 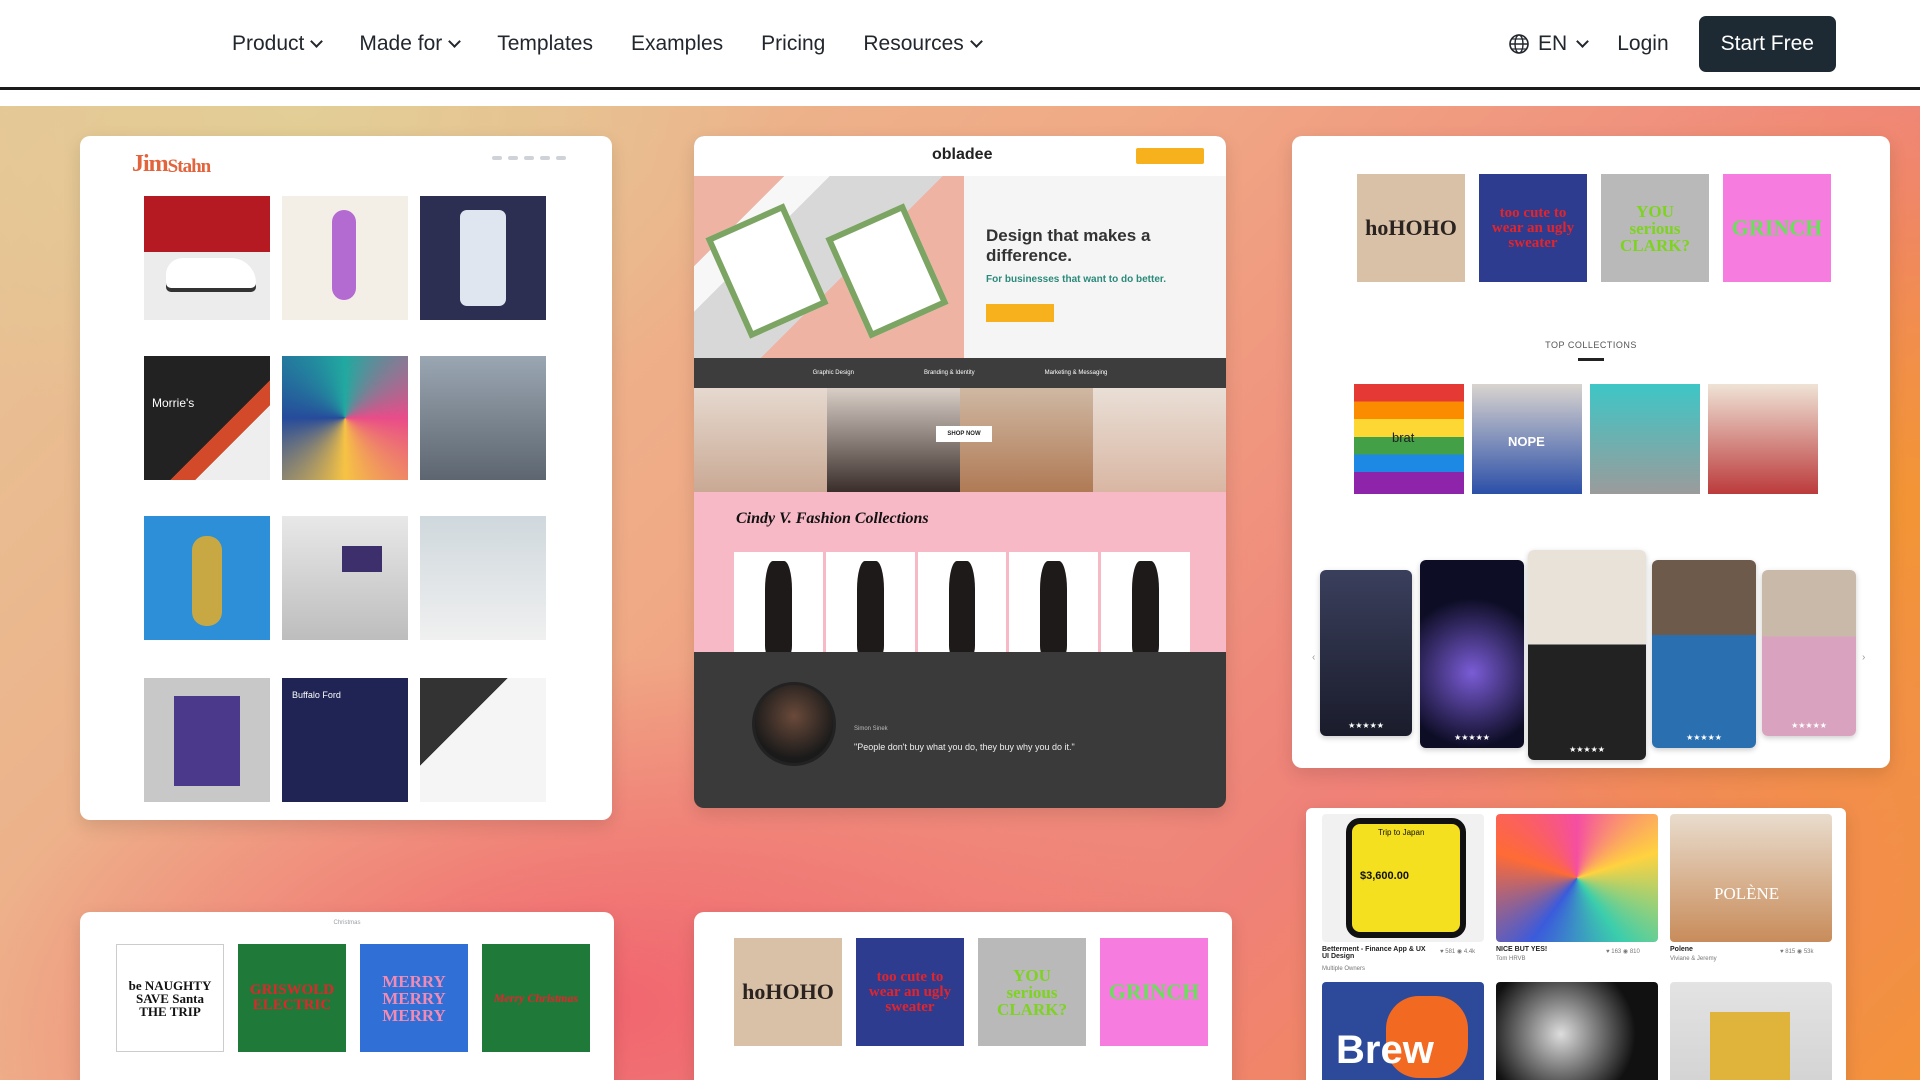 What do you see at coordinates (268, 43) in the screenshot?
I see `nav-product-label: Product` at bounding box center [268, 43].